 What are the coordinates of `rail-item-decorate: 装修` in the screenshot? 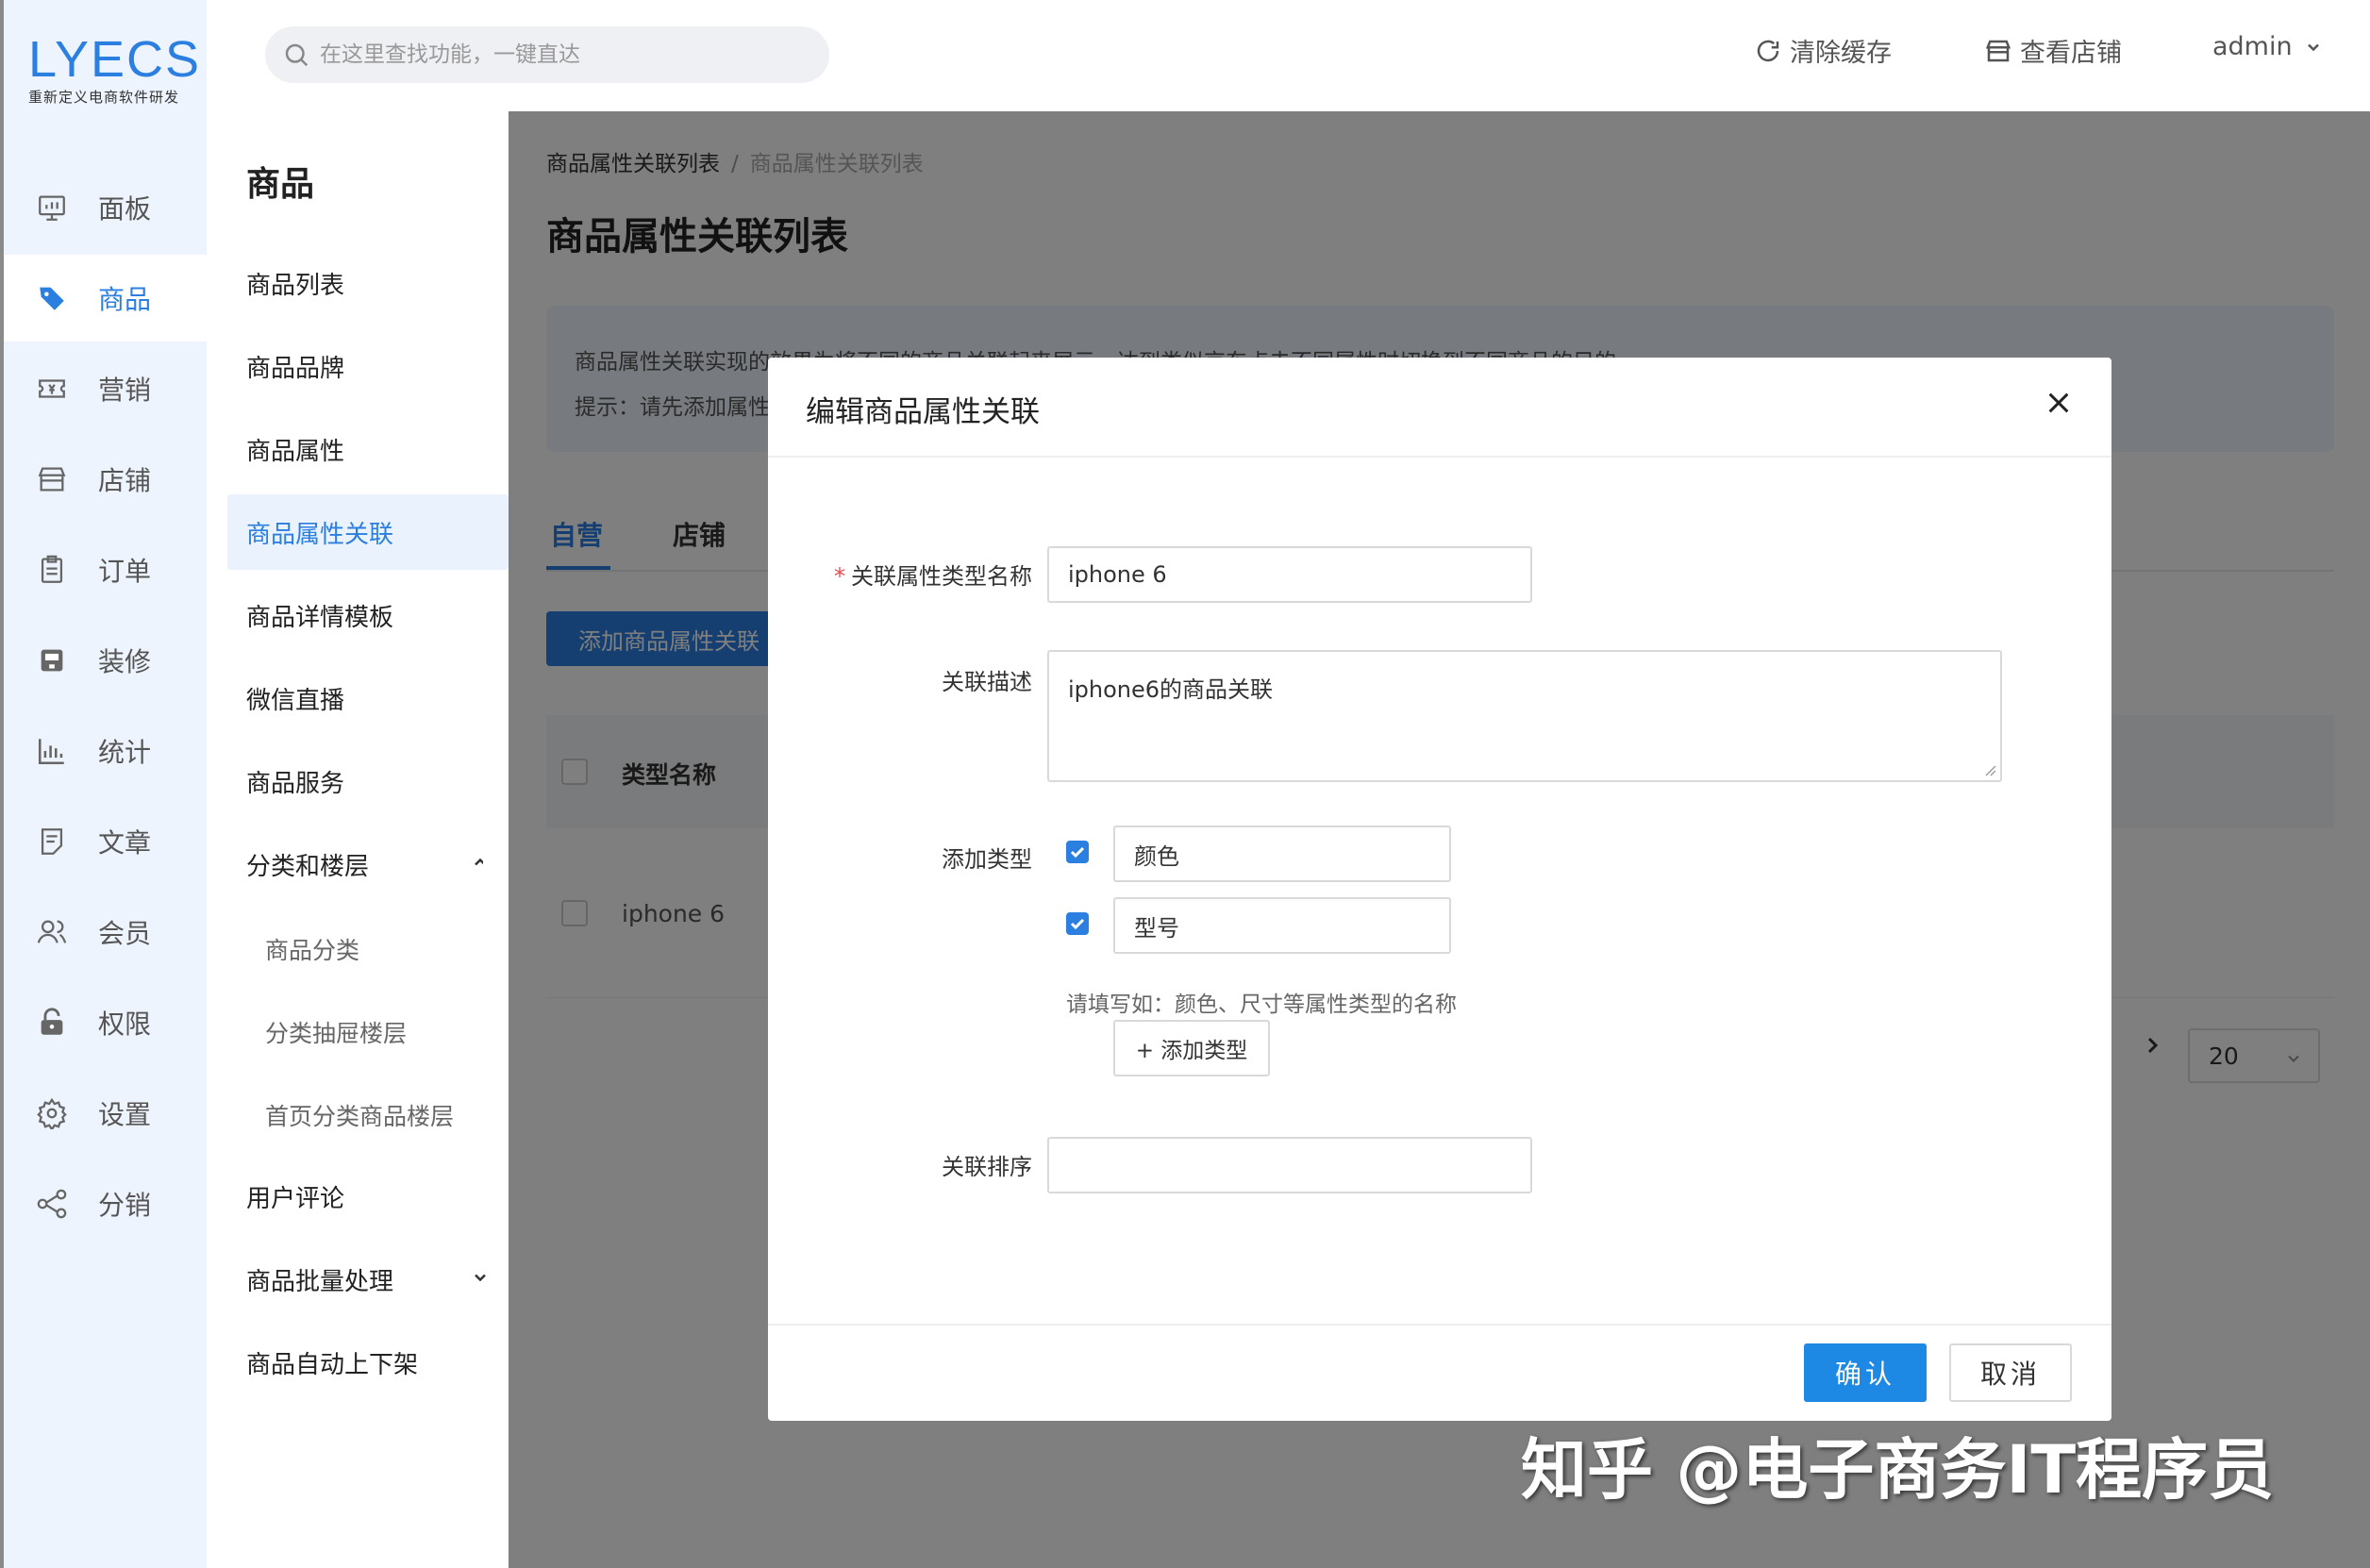 It's located at (105, 660).